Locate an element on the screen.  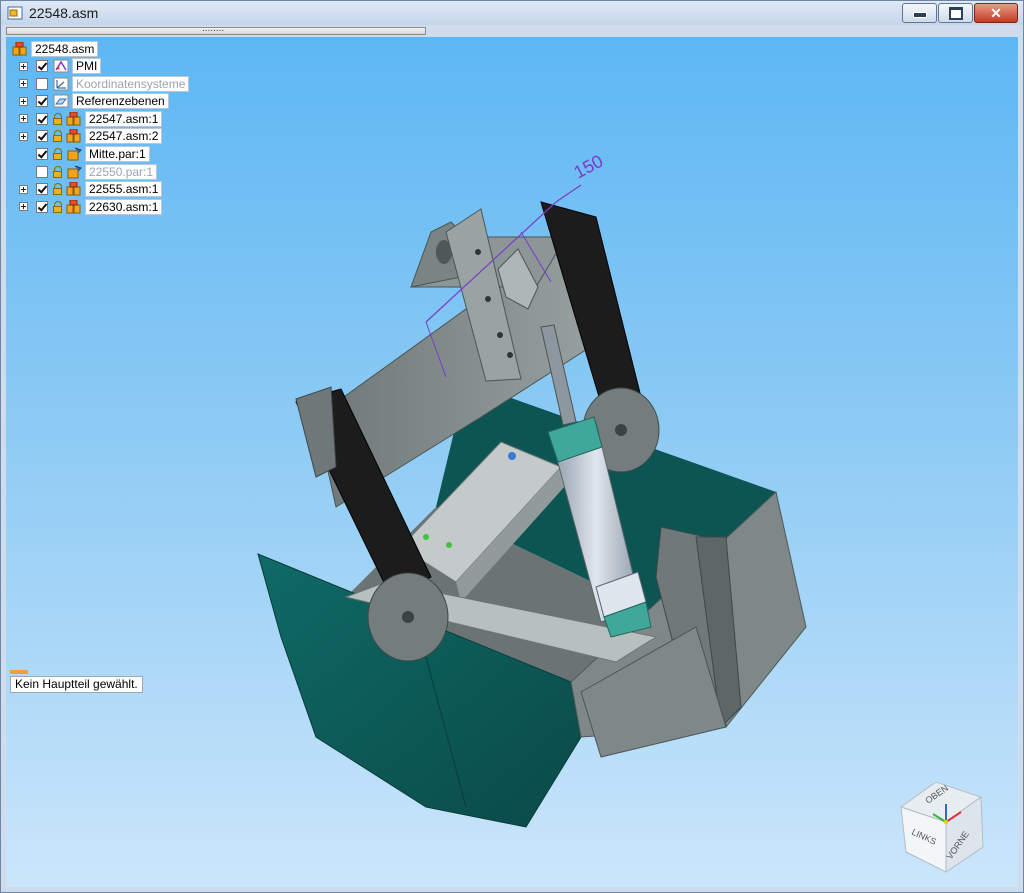
close-icon: ✕ is located at coordinates (996, 12).